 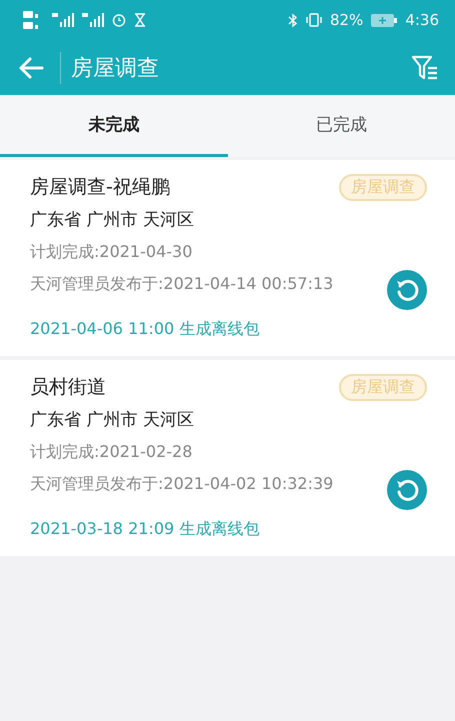 I want to click on status-time: 4:36, so click(x=422, y=20).